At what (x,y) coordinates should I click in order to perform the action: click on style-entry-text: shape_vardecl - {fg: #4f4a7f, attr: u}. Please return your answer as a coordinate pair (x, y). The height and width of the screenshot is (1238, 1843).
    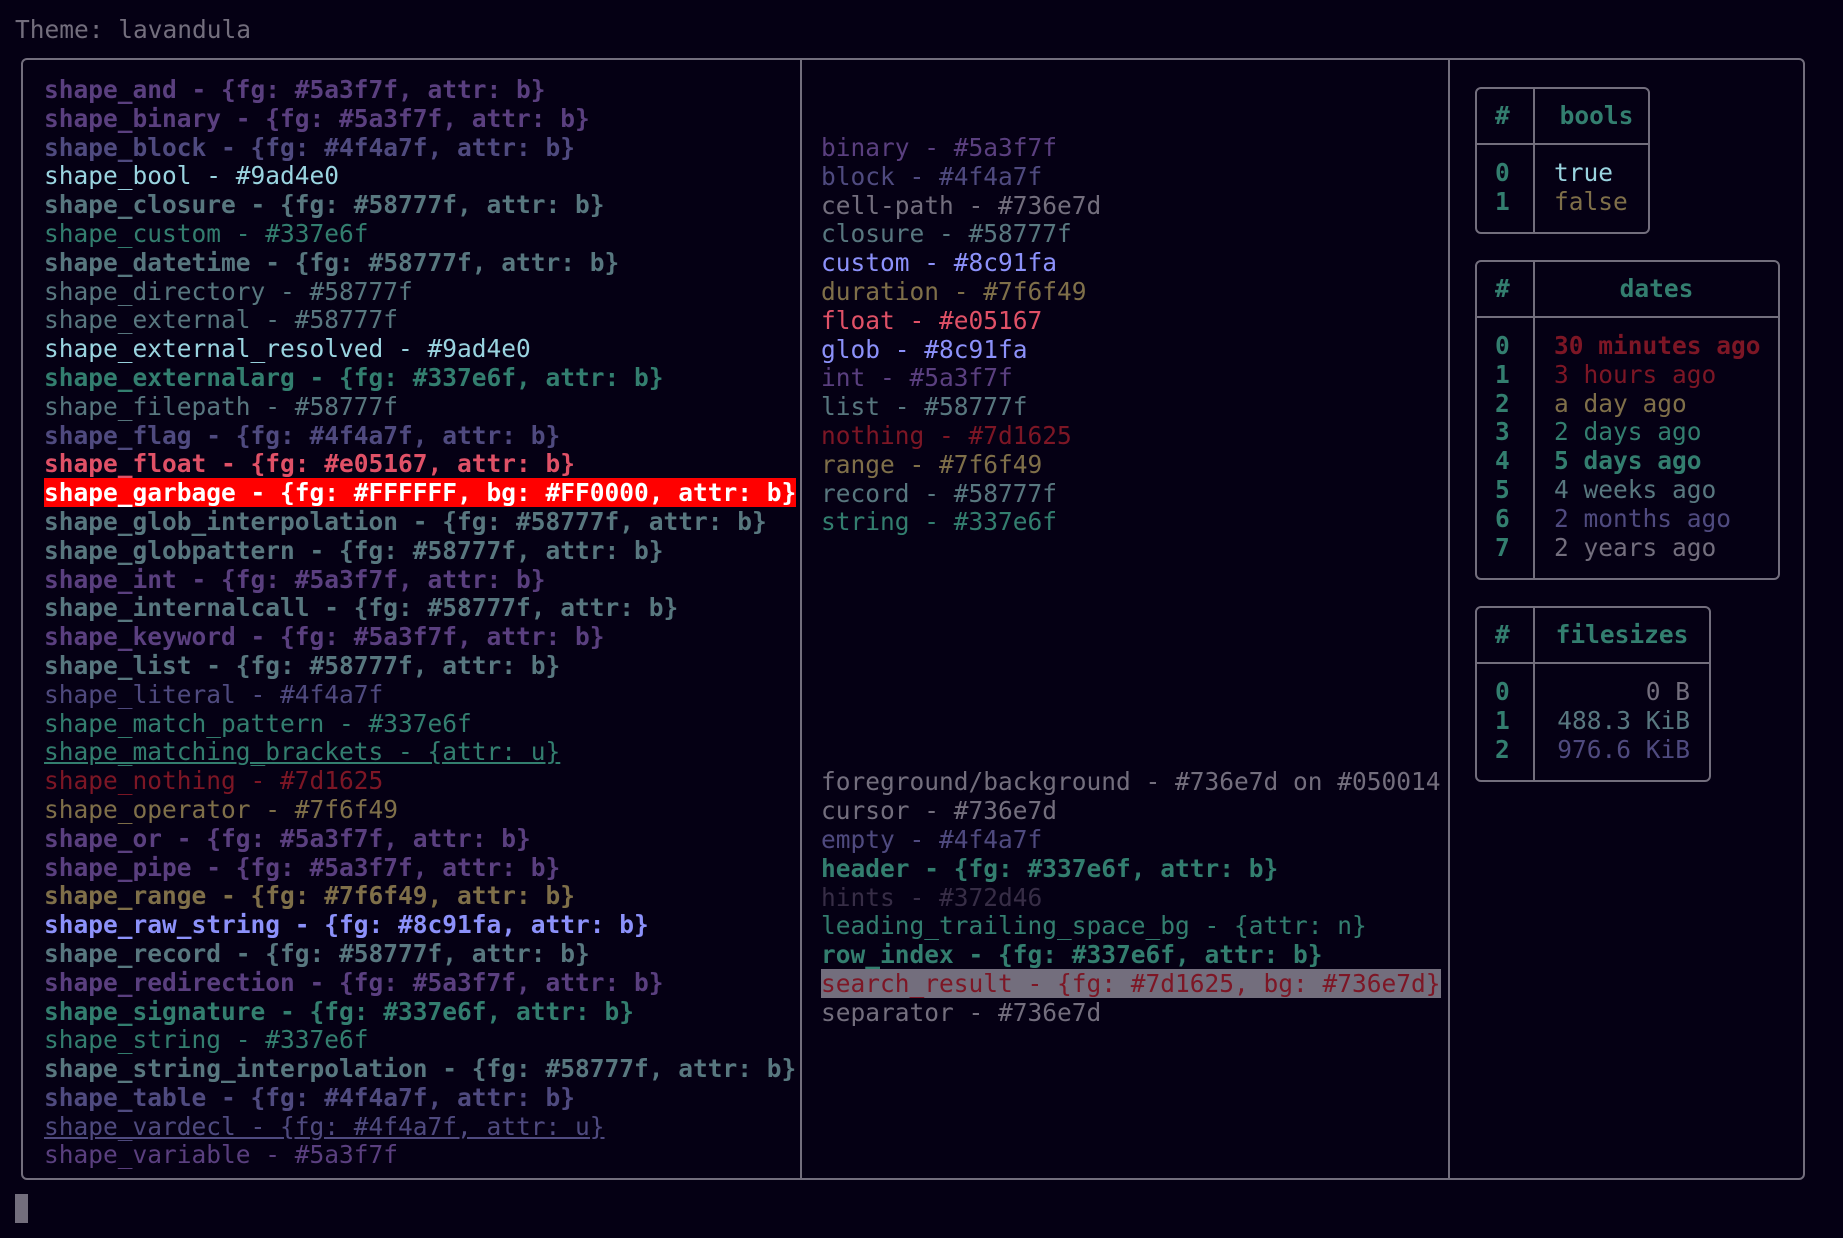
    Looking at the image, I should click on (324, 1126).